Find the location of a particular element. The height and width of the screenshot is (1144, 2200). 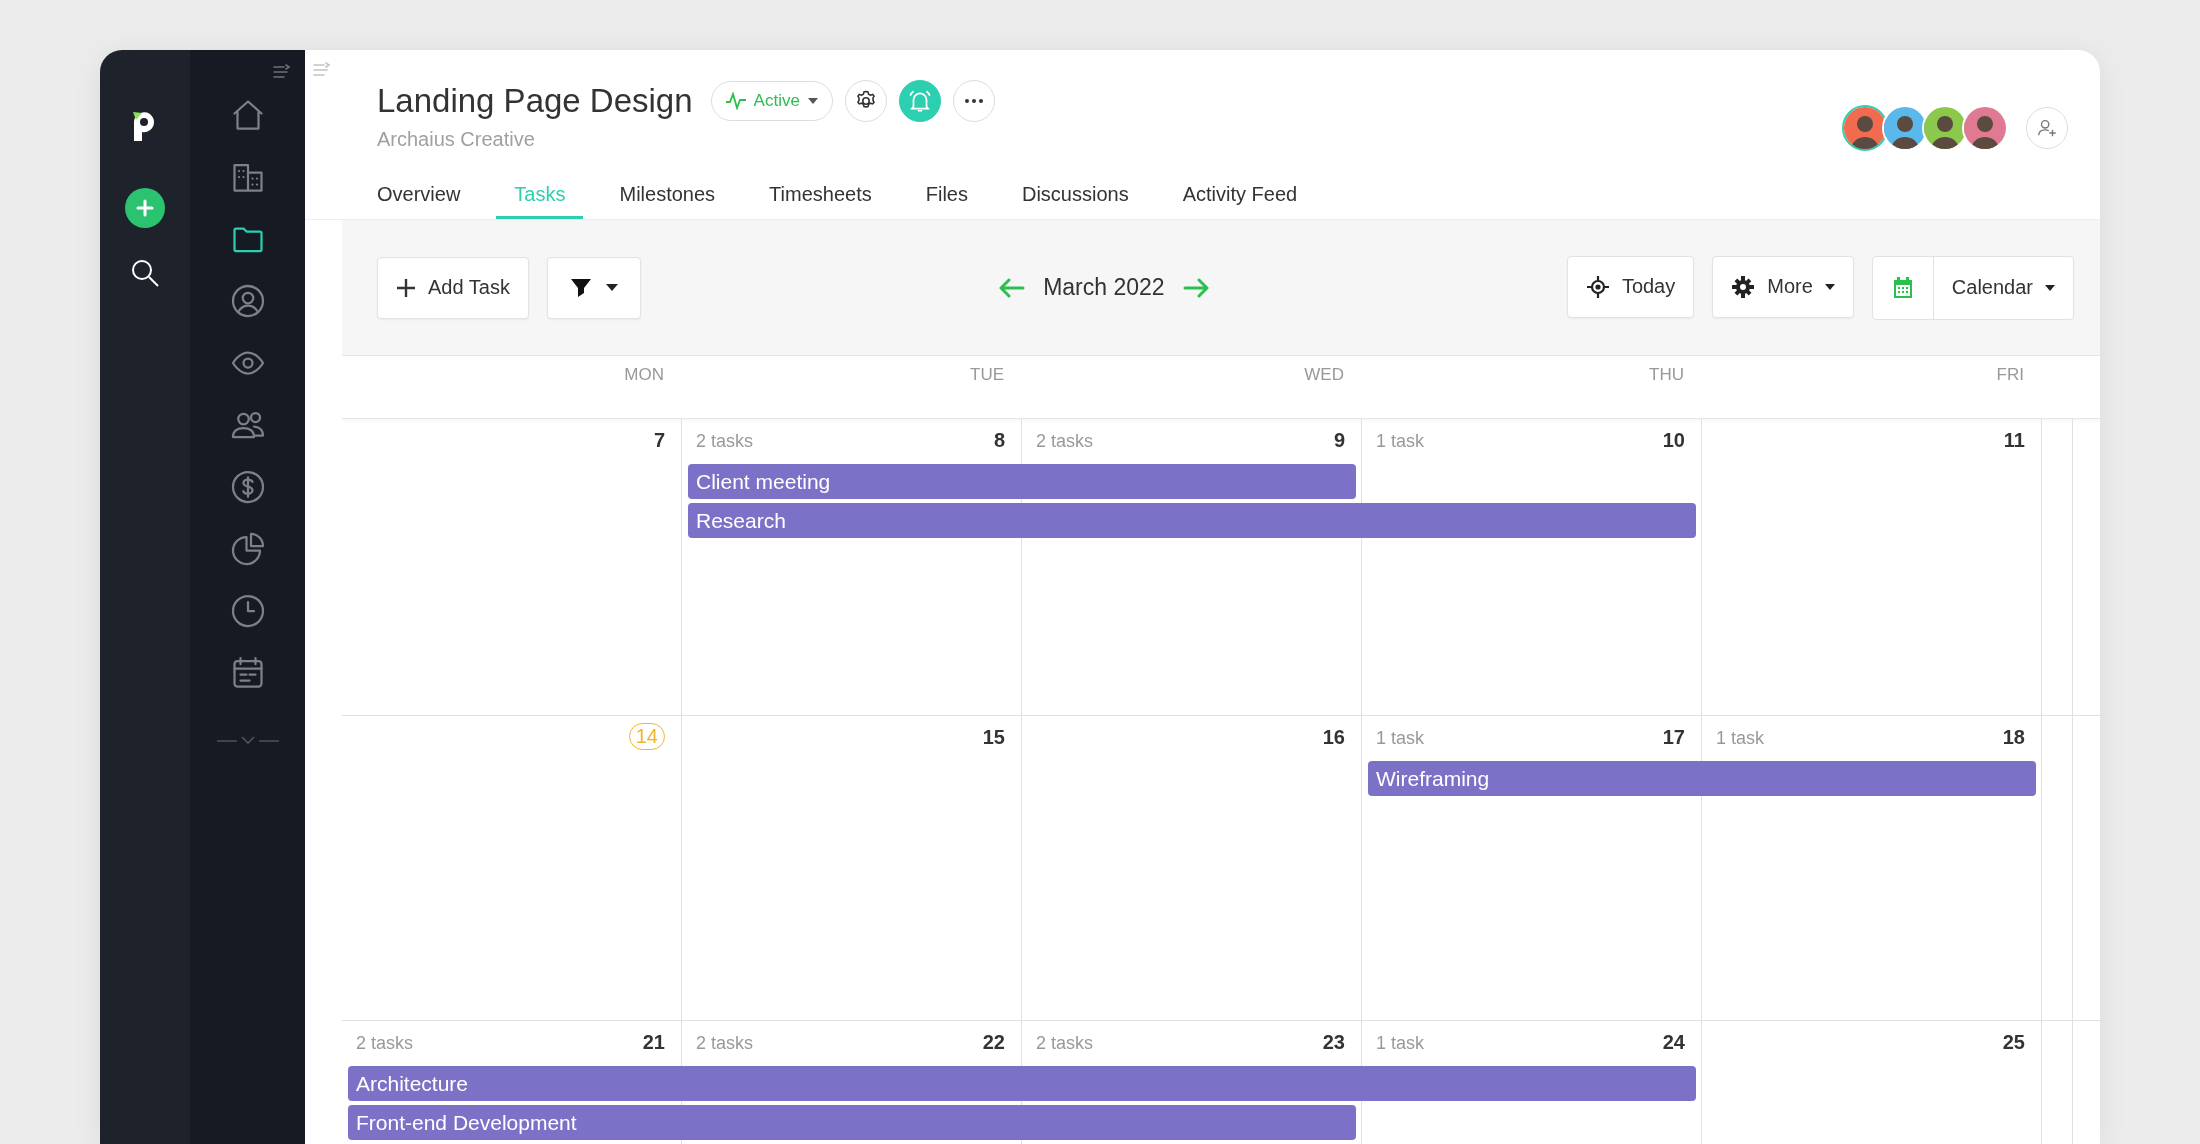

dollar-icon is located at coordinates (247, 487).